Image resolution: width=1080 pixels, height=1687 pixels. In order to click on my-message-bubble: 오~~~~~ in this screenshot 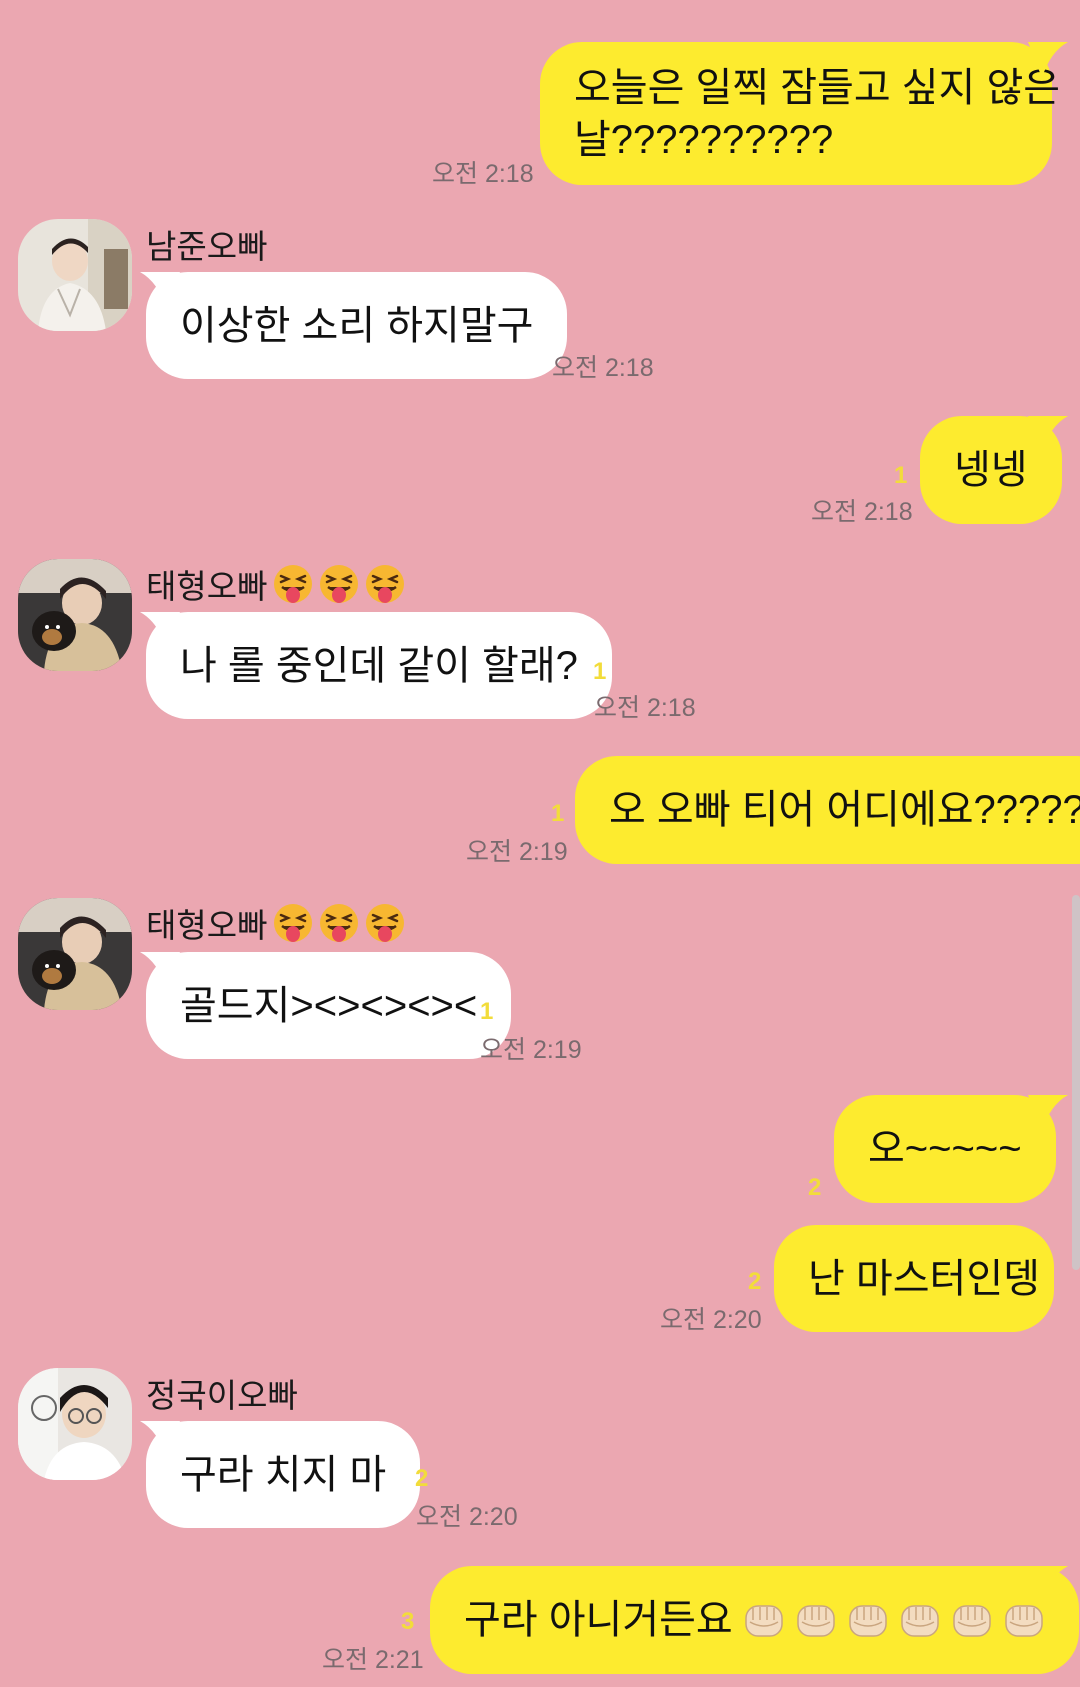, I will do `click(945, 1149)`.